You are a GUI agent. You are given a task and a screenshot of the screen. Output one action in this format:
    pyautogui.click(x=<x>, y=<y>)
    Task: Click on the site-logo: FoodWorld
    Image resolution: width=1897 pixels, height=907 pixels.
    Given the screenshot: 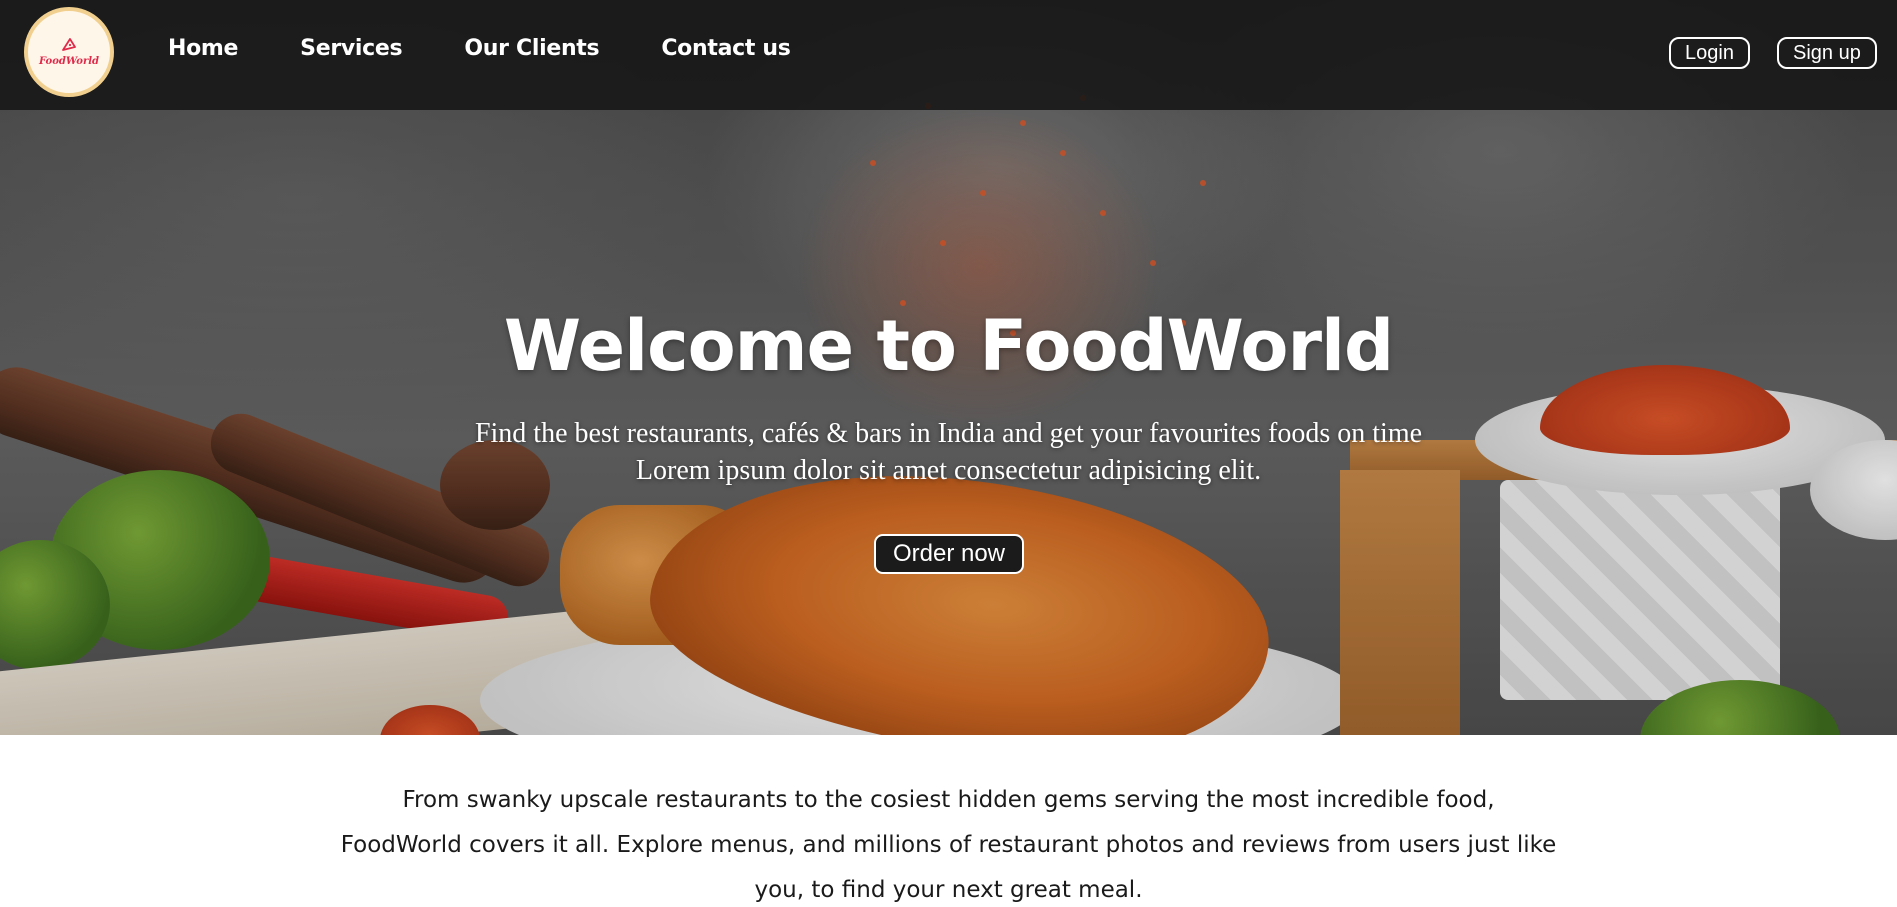 What is the action you would take?
    pyautogui.click(x=69, y=52)
    